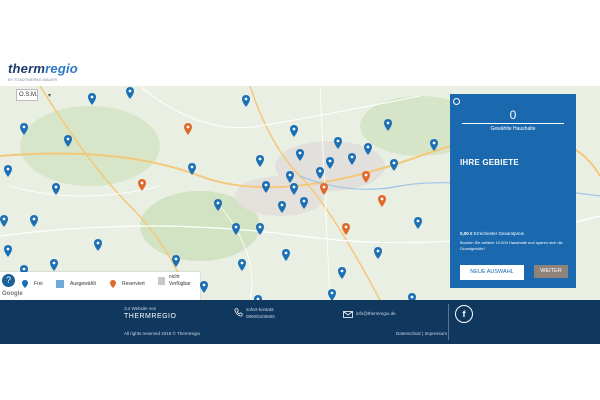 The height and width of the screenshot is (400, 600). Describe the element at coordinates (489, 162) in the screenshot. I see `panel-title: IHRE GEBIETE` at that location.